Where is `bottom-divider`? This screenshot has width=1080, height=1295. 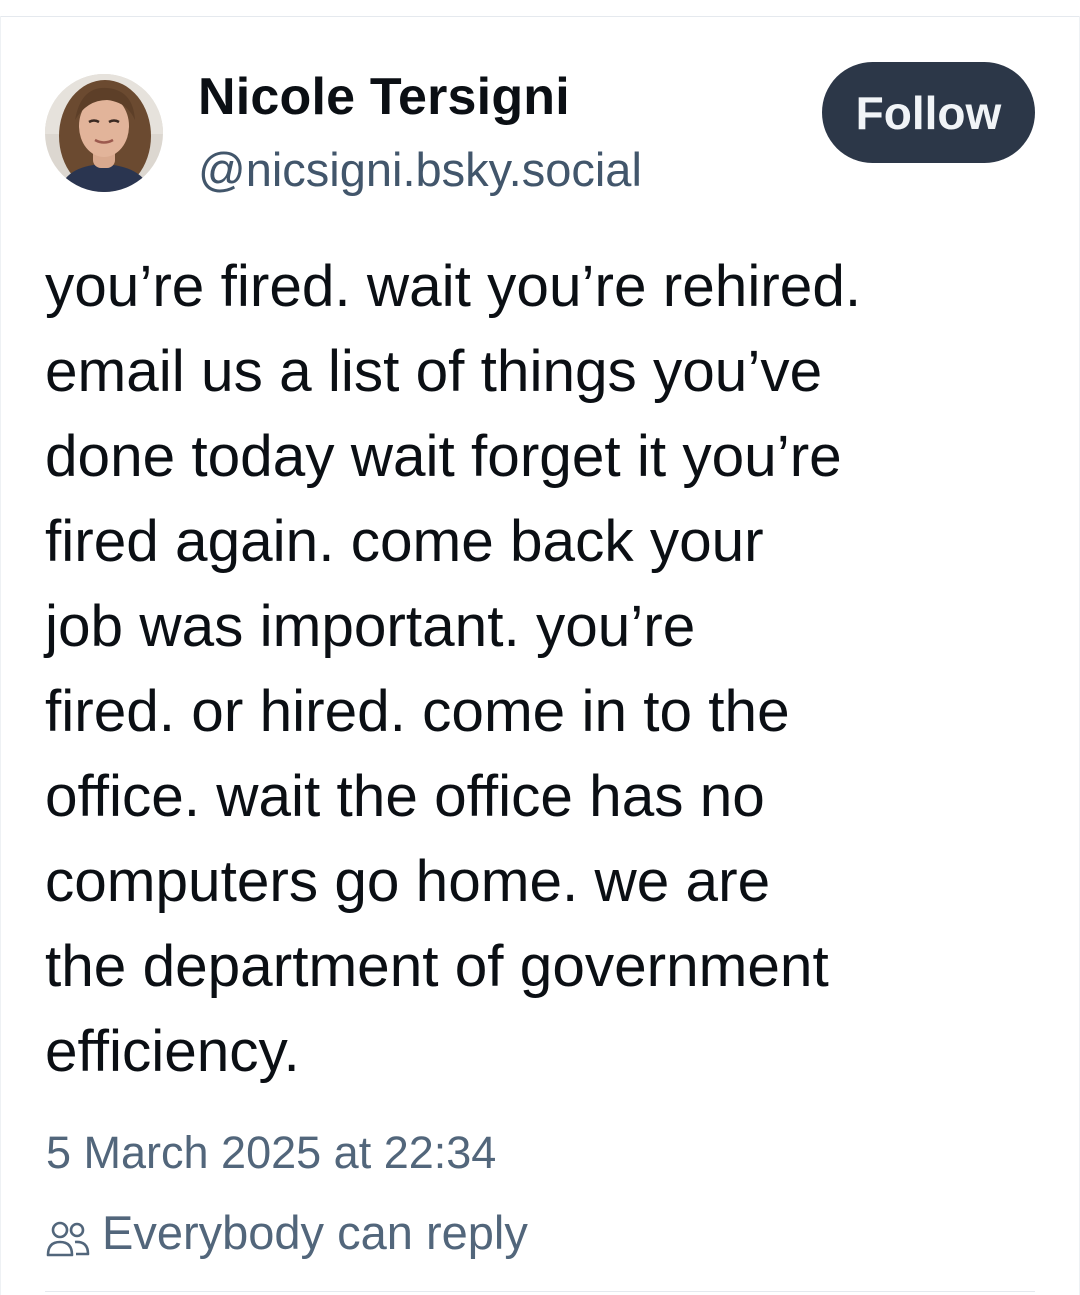 bottom-divider is located at coordinates (540, 1291).